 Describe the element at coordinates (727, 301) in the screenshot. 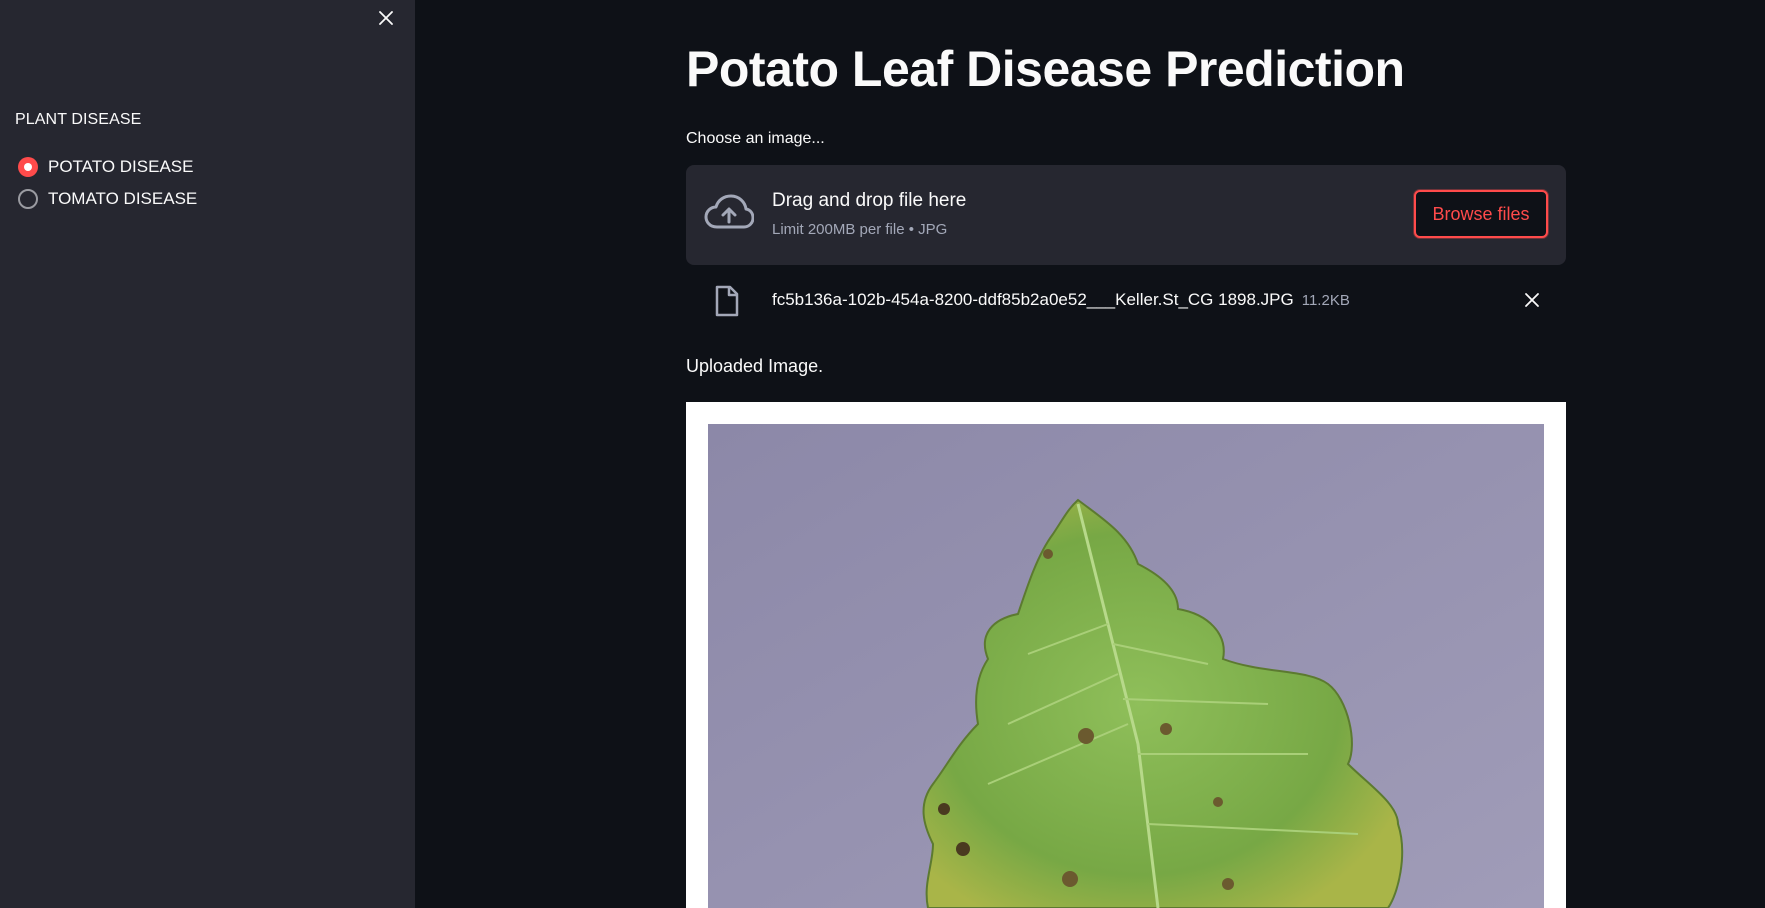

I see `file-icon` at that location.